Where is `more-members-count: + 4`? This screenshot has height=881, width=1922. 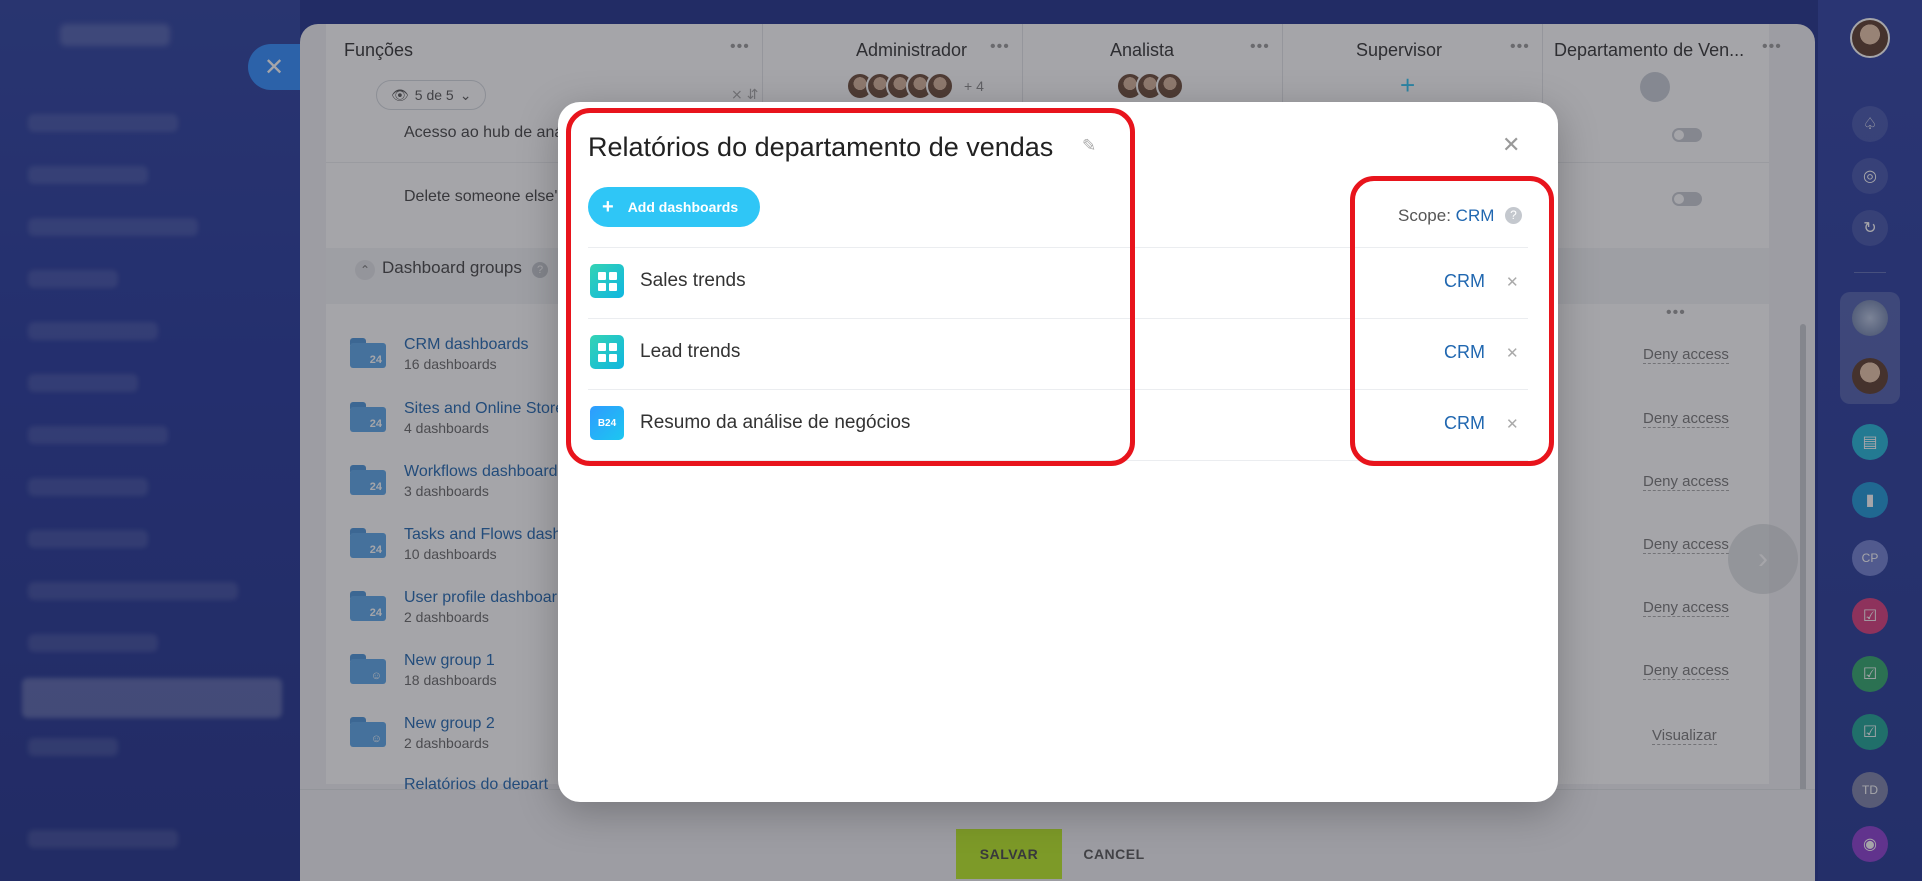 more-members-count: + 4 is located at coordinates (974, 86).